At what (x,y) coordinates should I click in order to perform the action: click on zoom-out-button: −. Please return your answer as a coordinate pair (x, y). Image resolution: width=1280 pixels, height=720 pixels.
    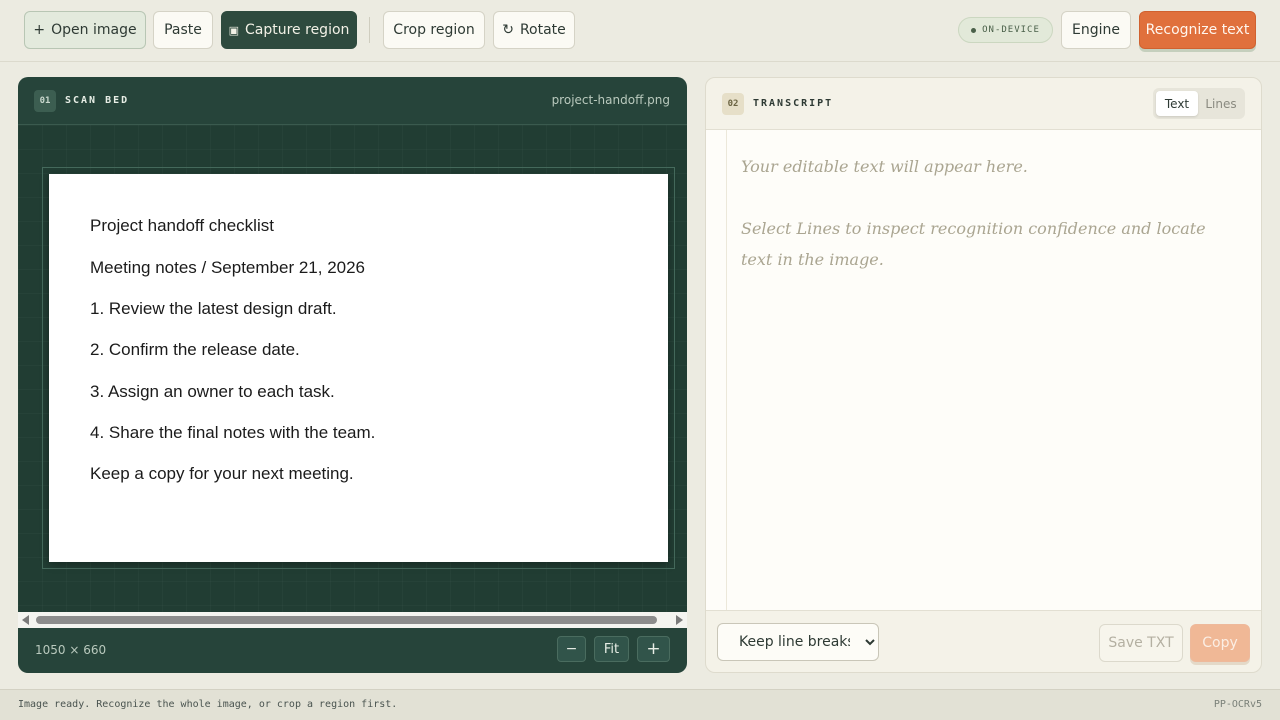
    Looking at the image, I should click on (571, 649).